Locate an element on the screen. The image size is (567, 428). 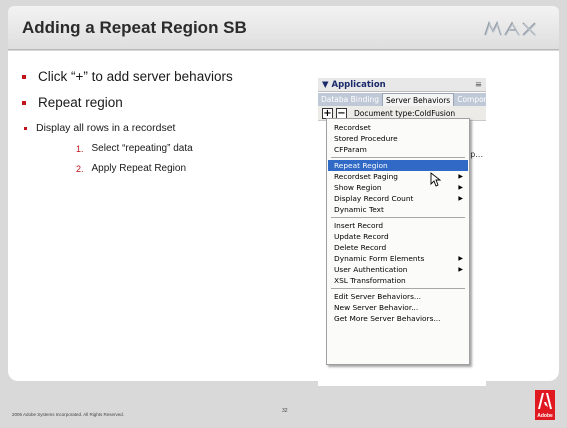
max-logo-icon is located at coordinates (510, 28).